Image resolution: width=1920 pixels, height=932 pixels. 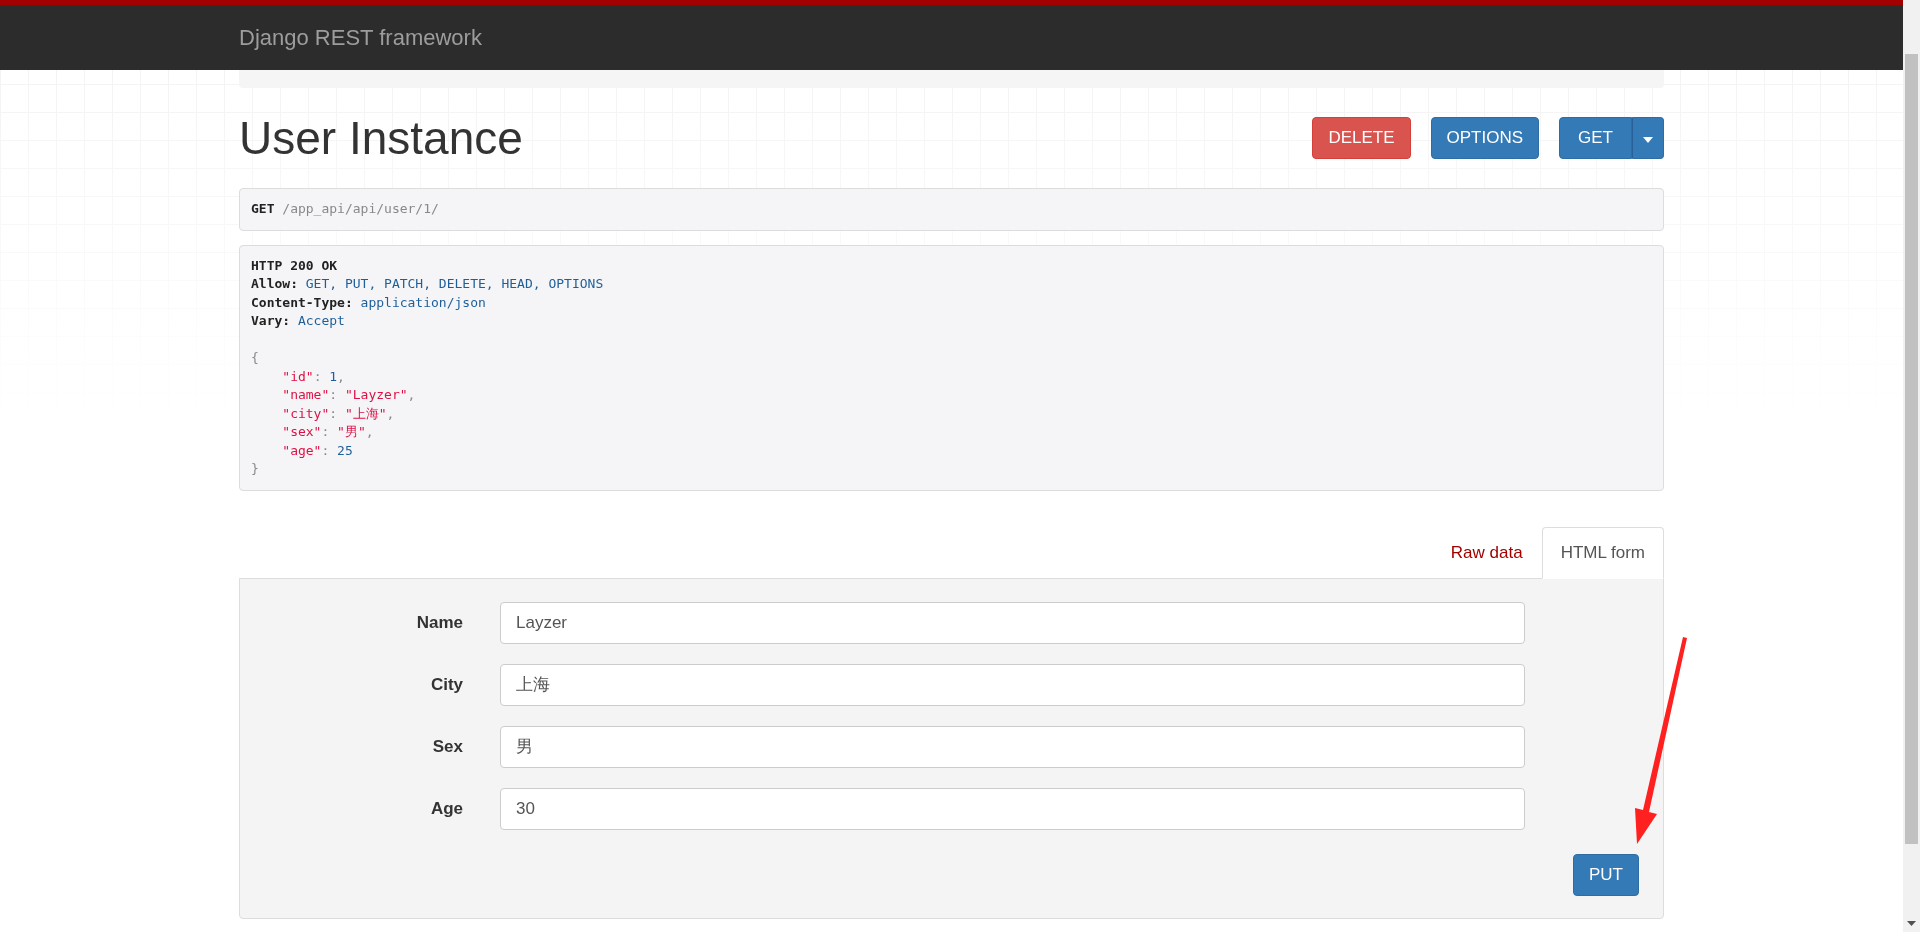 I want to click on scroll-down-icon, so click(x=1911, y=923).